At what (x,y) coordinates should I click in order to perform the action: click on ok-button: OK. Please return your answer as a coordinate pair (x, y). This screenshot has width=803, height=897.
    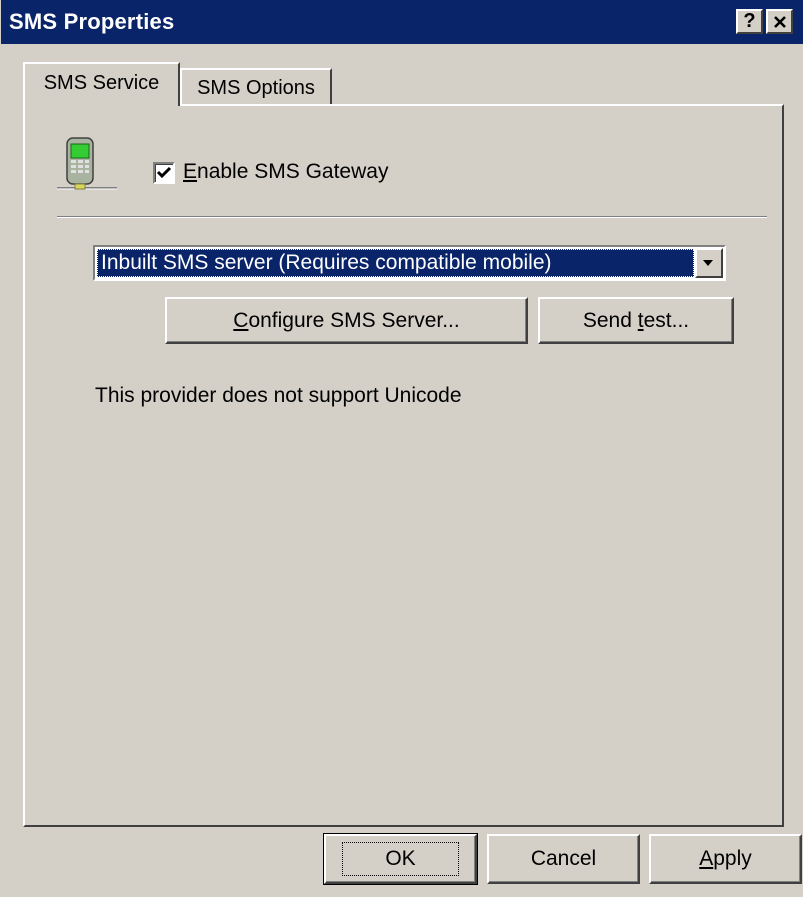
    Looking at the image, I should click on (400, 859).